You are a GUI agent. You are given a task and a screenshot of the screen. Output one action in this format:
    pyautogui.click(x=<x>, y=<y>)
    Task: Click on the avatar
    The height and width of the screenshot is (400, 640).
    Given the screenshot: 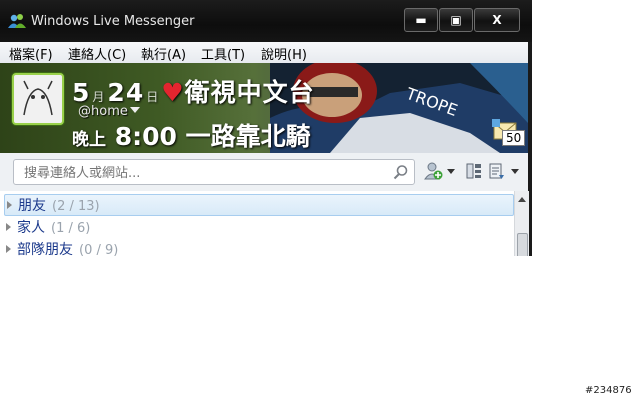 What is the action you would take?
    pyautogui.click(x=38, y=99)
    